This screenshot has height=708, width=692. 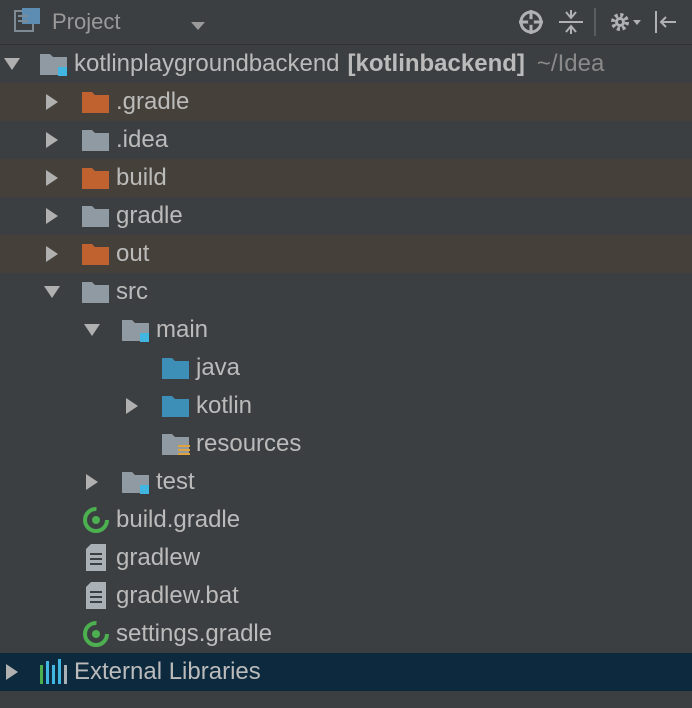 What do you see at coordinates (346, 178) in the screenshot?
I see `tree-row-build: build` at bounding box center [346, 178].